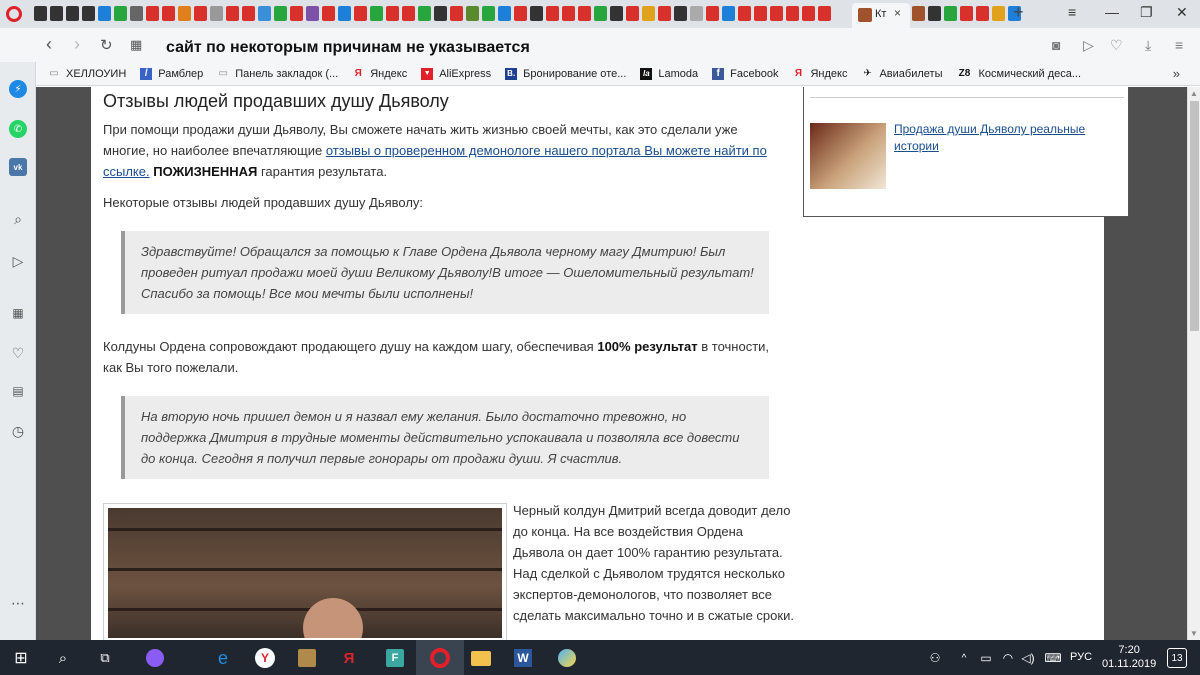  Describe the element at coordinates (964, 658) in the screenshot. I see `tray-expand-icon: ^` at that location.